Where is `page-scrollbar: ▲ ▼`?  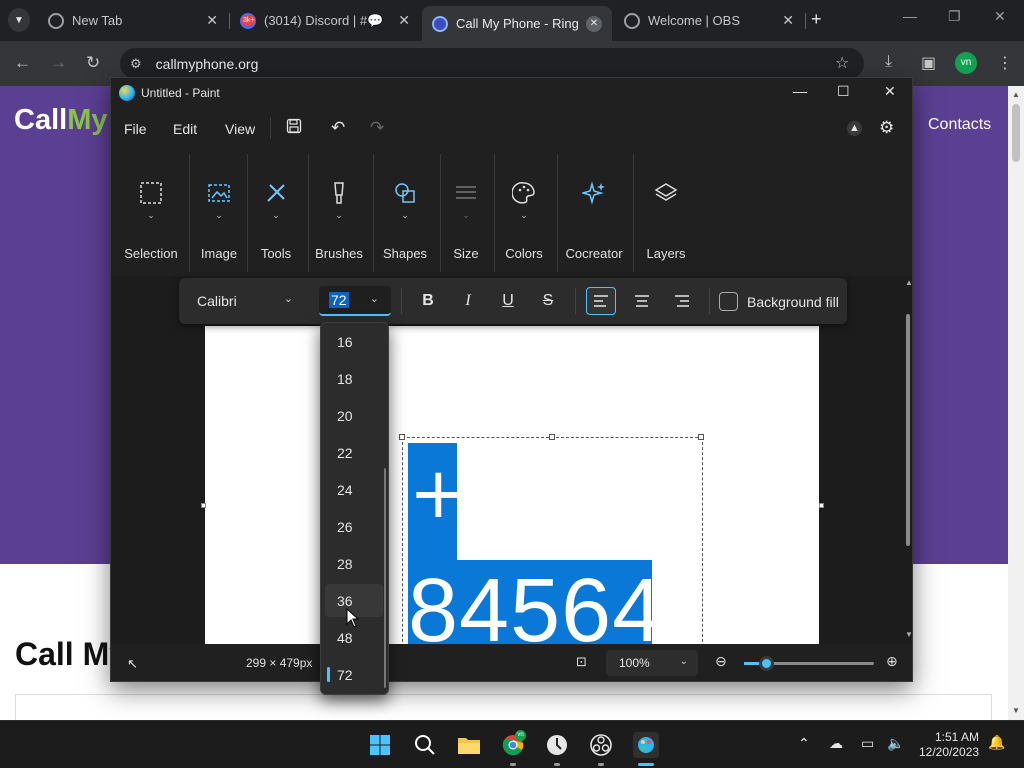
page-scrollbar: ▲ ▼ is located at coordinates (1016, 403).